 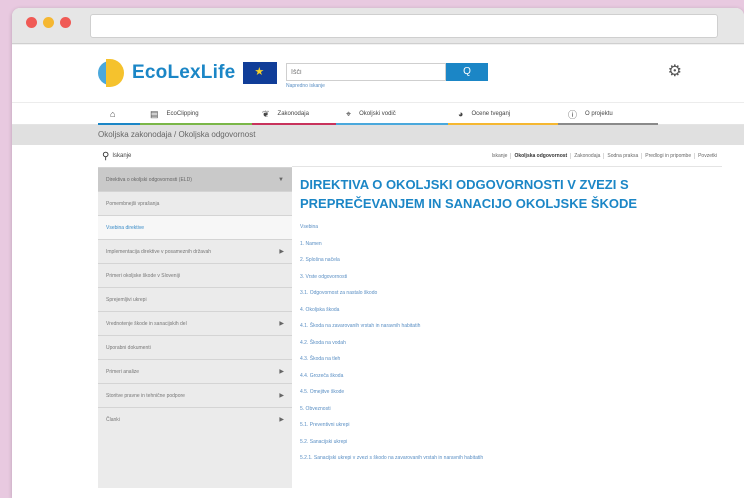 I want to click on toc-link: 4.3. Škoda na tleh, so click(x=505, y=359).